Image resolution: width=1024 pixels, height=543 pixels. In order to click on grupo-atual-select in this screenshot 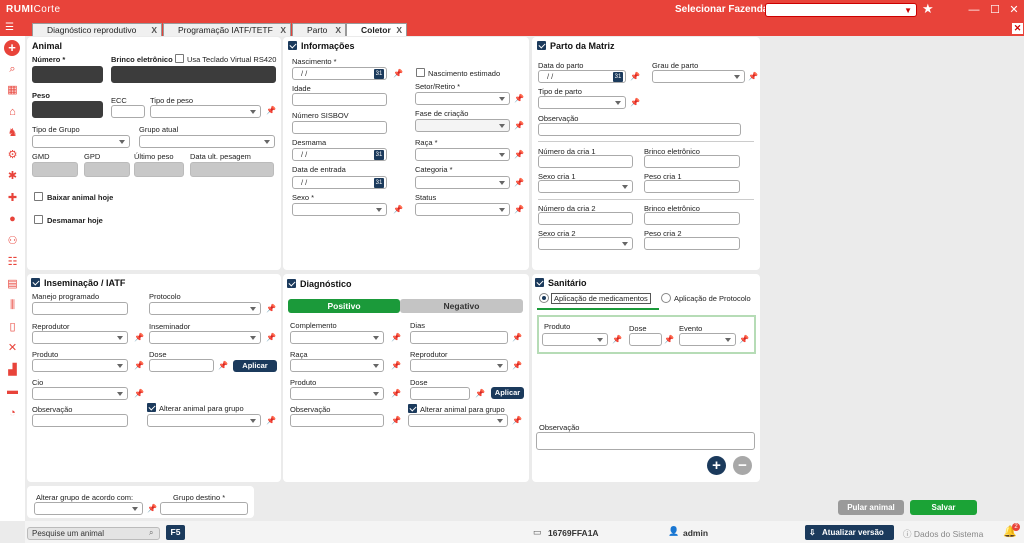, I will do `click(207, 141)`.